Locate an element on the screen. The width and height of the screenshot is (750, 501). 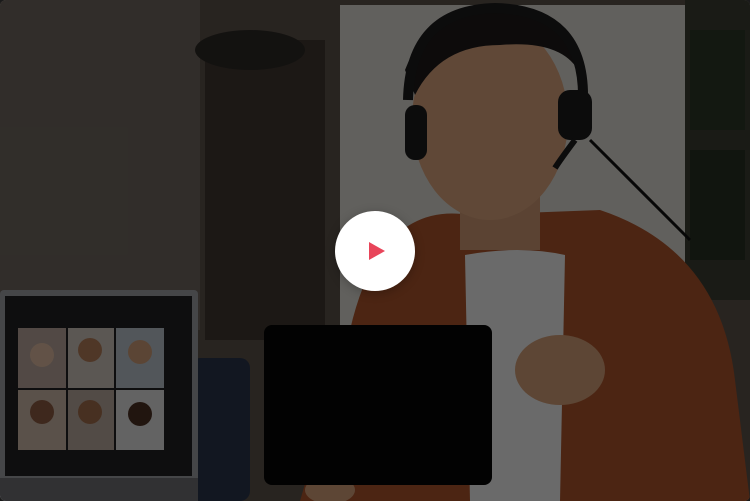
play-button is located at coordinates (375, 251).